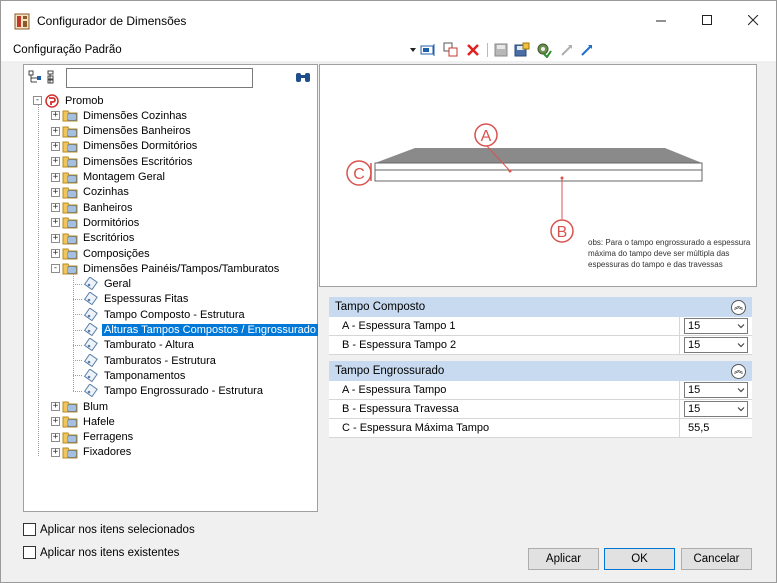  What do you see at coordinates (165, 314) in the screenshot?
I see `tree-item-leaf: Tampo Composto - Estrutura` at bounding box center [165, 314].